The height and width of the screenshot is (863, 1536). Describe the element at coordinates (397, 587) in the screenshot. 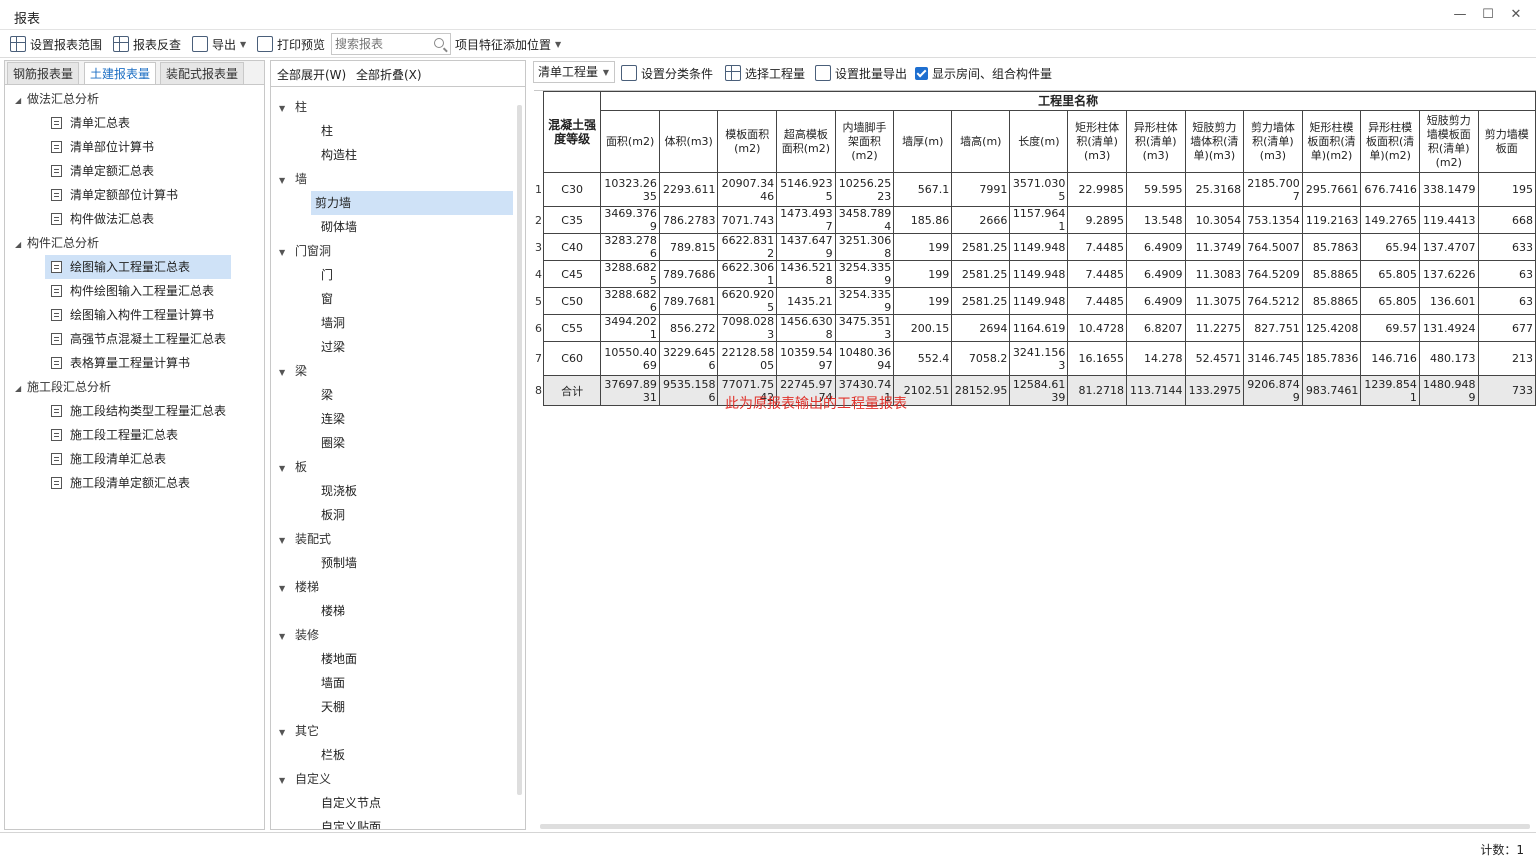

I see `tree-group-stairs: ▼ 楼梯` at that location.